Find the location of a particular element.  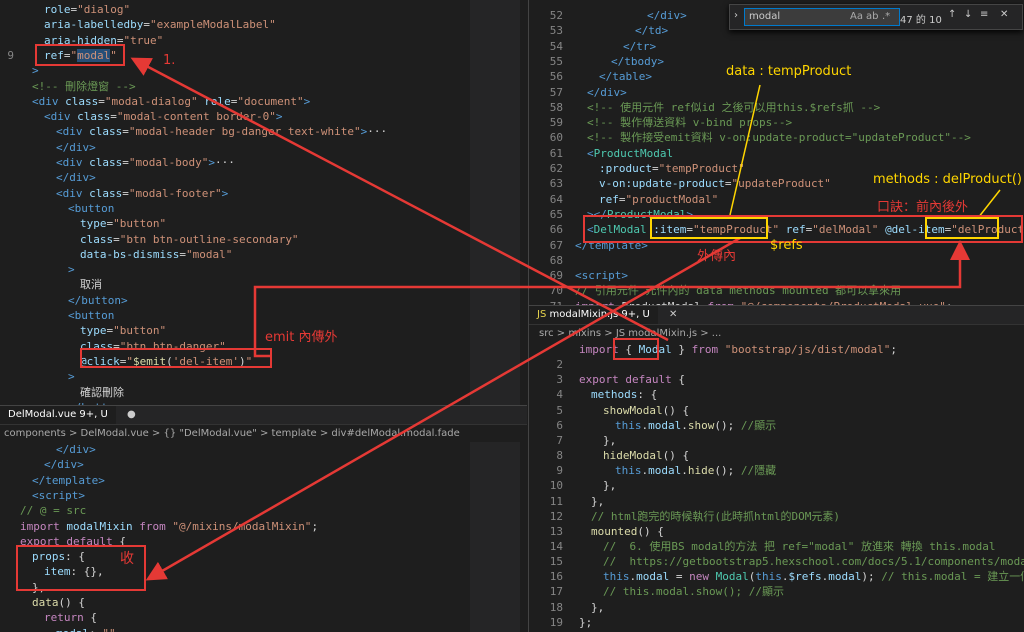

code-text: data() { is located at coordinates (58, 602).